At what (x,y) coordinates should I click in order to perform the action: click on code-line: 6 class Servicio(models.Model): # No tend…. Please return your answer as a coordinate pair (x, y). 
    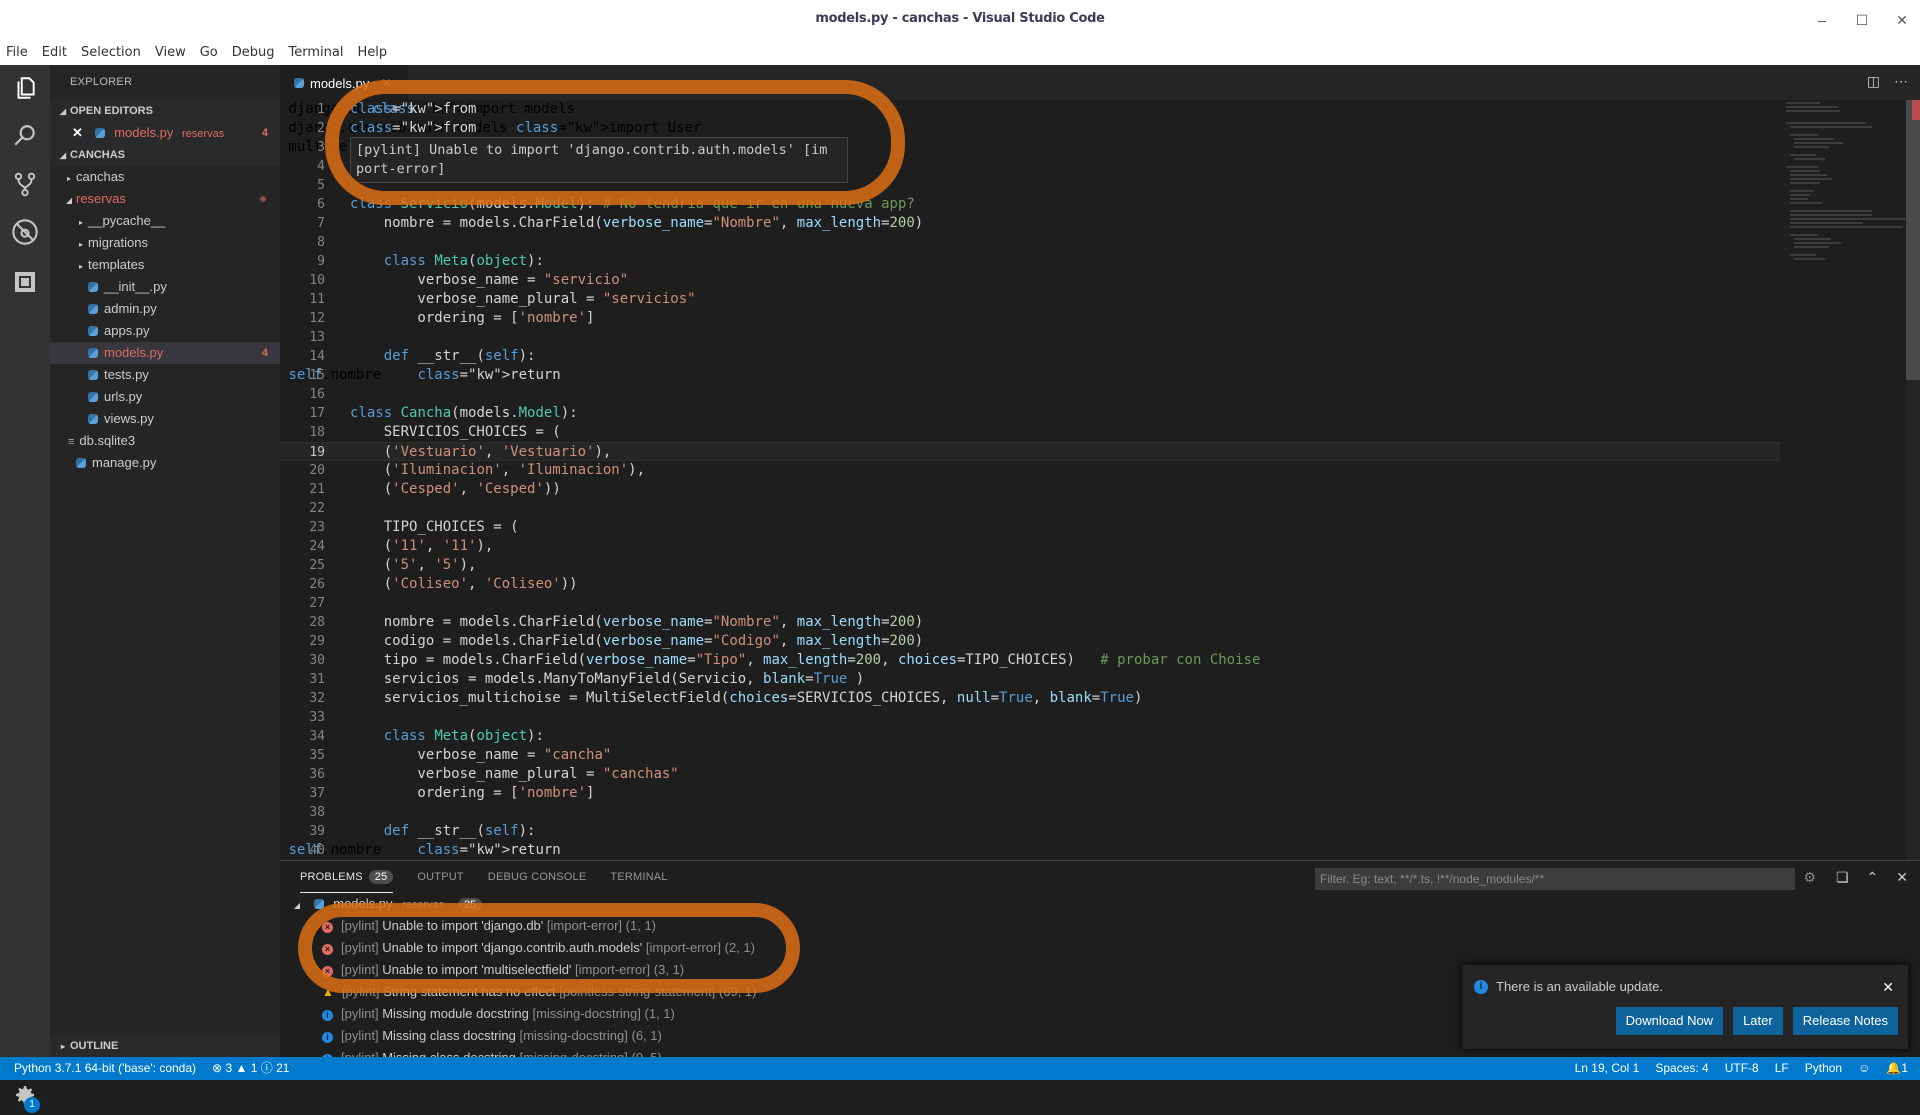
    Looking at the image, I should click on (1030, 204).